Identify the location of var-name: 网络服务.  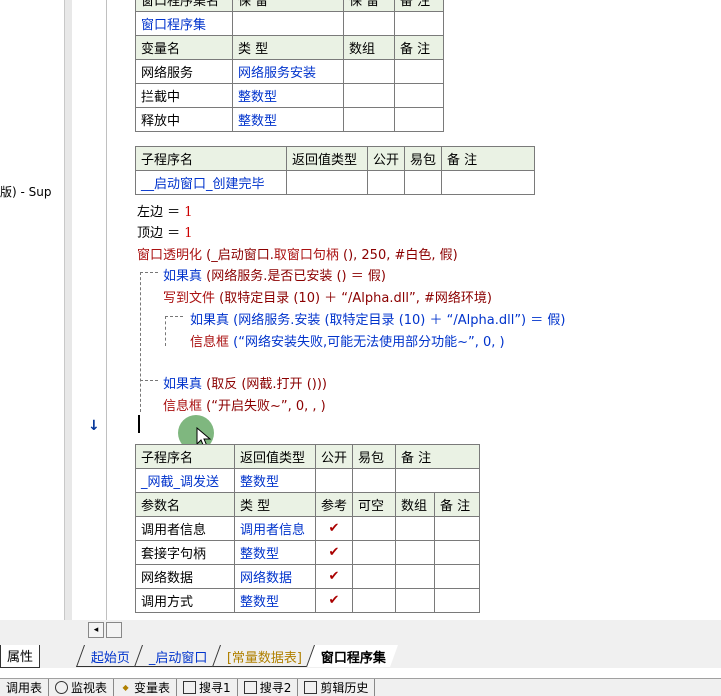
(184, 71).